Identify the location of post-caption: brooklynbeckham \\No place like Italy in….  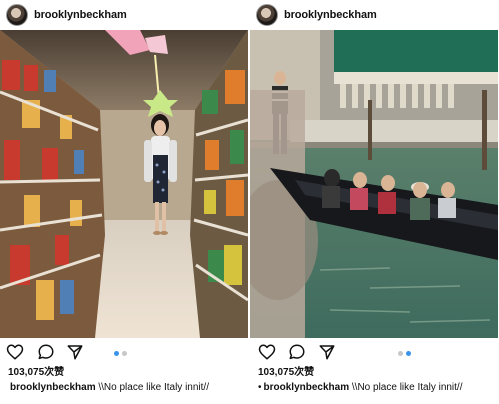
(124, 388).